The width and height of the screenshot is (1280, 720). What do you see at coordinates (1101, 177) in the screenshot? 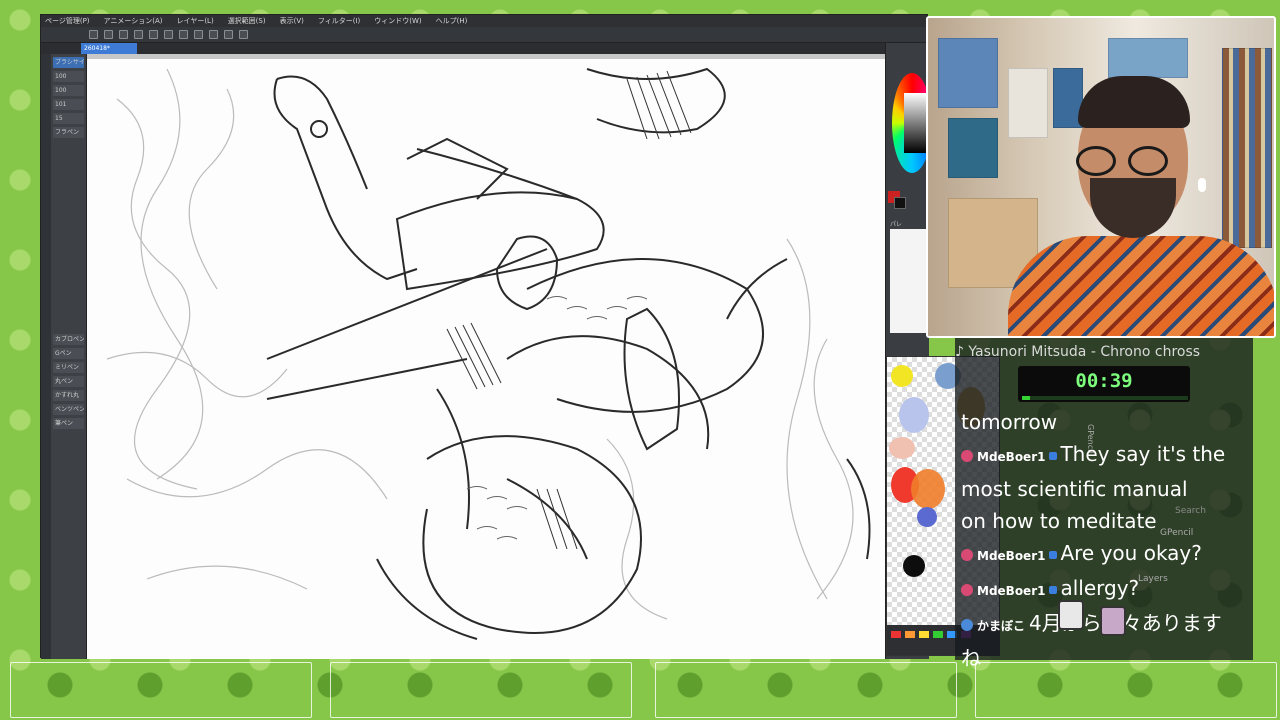
I see `webcam-feed` at bounding box center [1101, 177].